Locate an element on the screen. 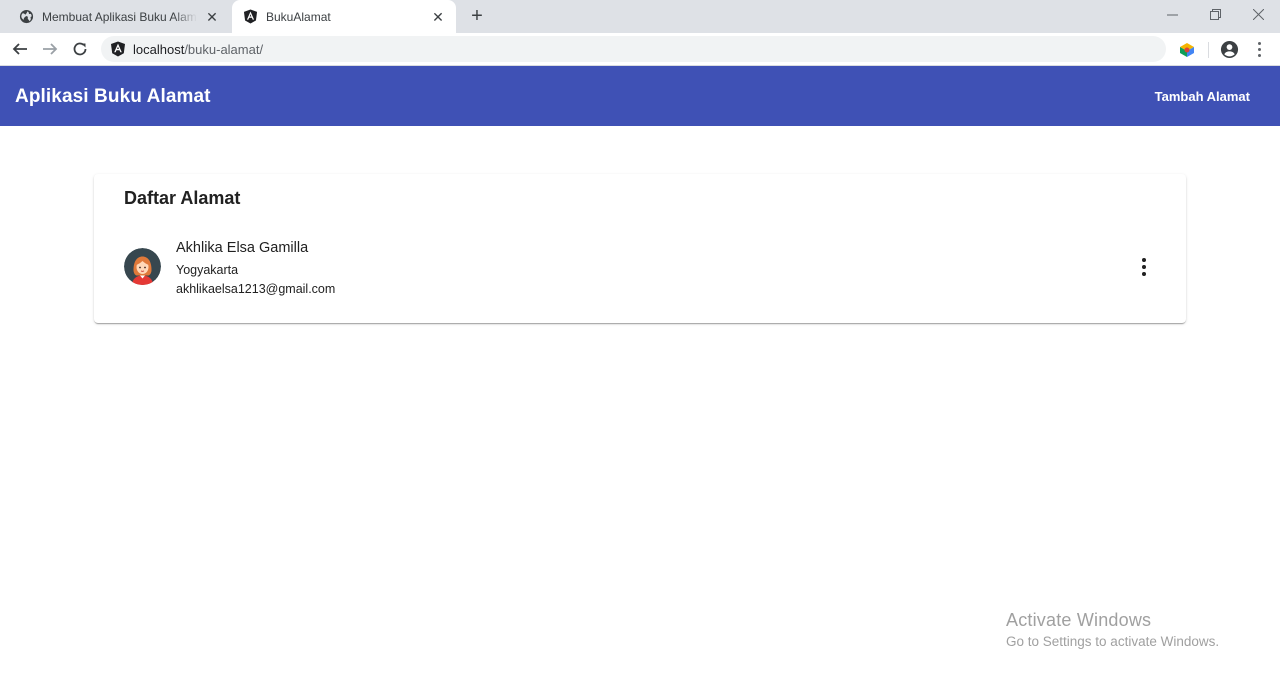 This screenshot has width=1280, height=681. app-title: Aplikasi Buku Alamat is located at coordinates (113, 96).